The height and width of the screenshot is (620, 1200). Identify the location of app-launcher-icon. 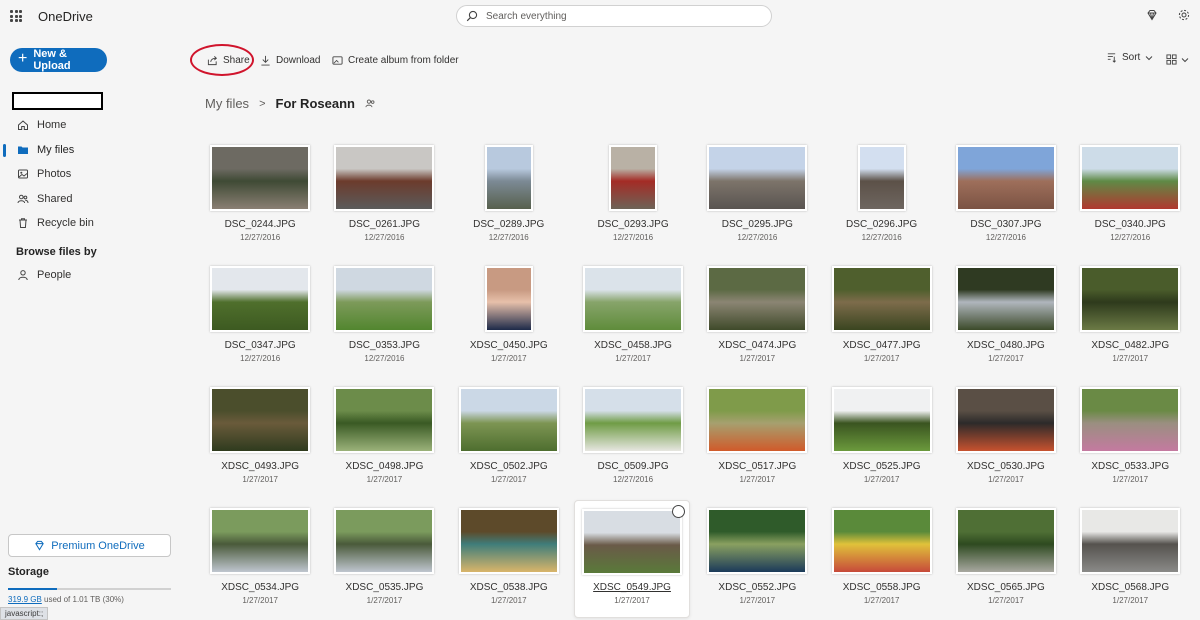
(16, 16).